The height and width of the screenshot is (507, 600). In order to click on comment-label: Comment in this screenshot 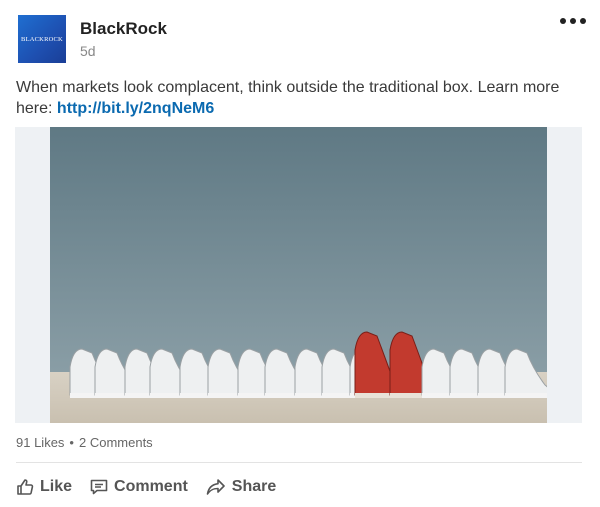, I will do `click(151, 486)`.